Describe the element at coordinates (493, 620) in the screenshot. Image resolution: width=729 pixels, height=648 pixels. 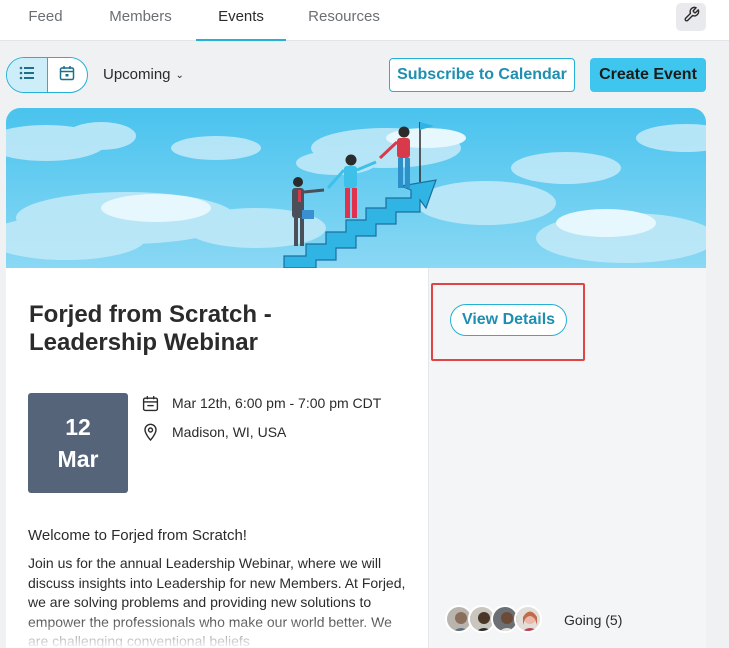
I see `attendee-avatars` at that location.